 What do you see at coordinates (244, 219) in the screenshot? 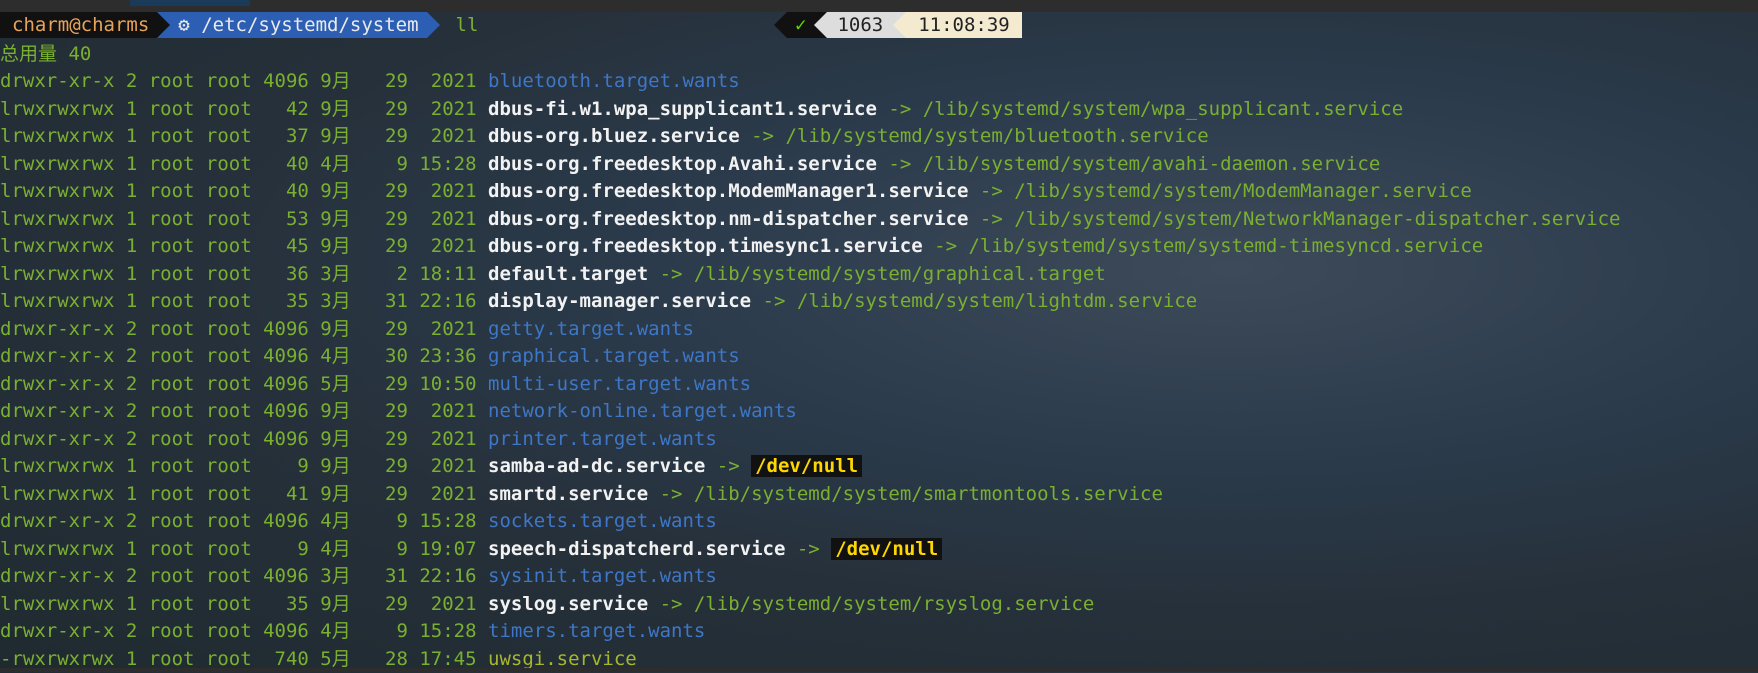
I see `file-meta: lrwxrwxrwx 1 root root 53 9月 29 2021` at bounding box center [244, 219].